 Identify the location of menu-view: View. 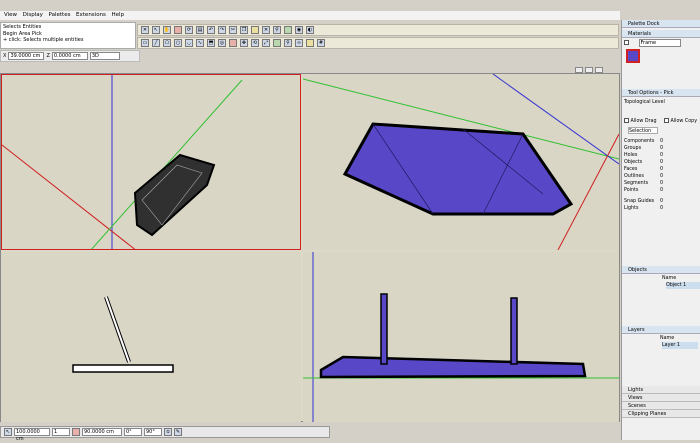
(10, 15).